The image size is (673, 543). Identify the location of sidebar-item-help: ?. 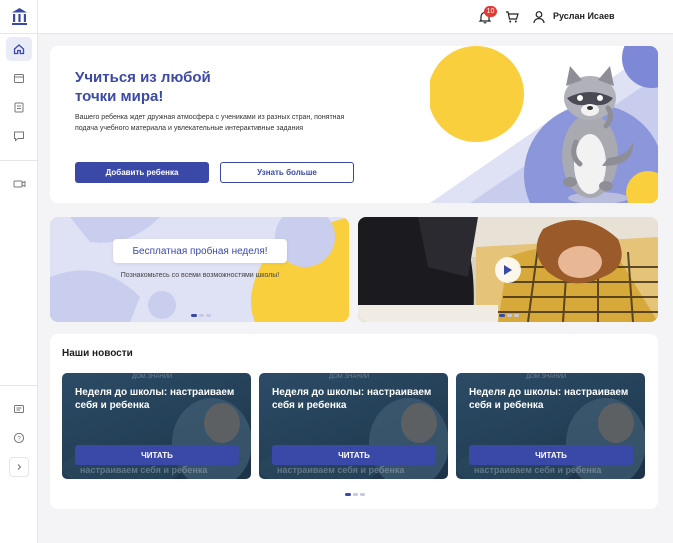
(19, 438).